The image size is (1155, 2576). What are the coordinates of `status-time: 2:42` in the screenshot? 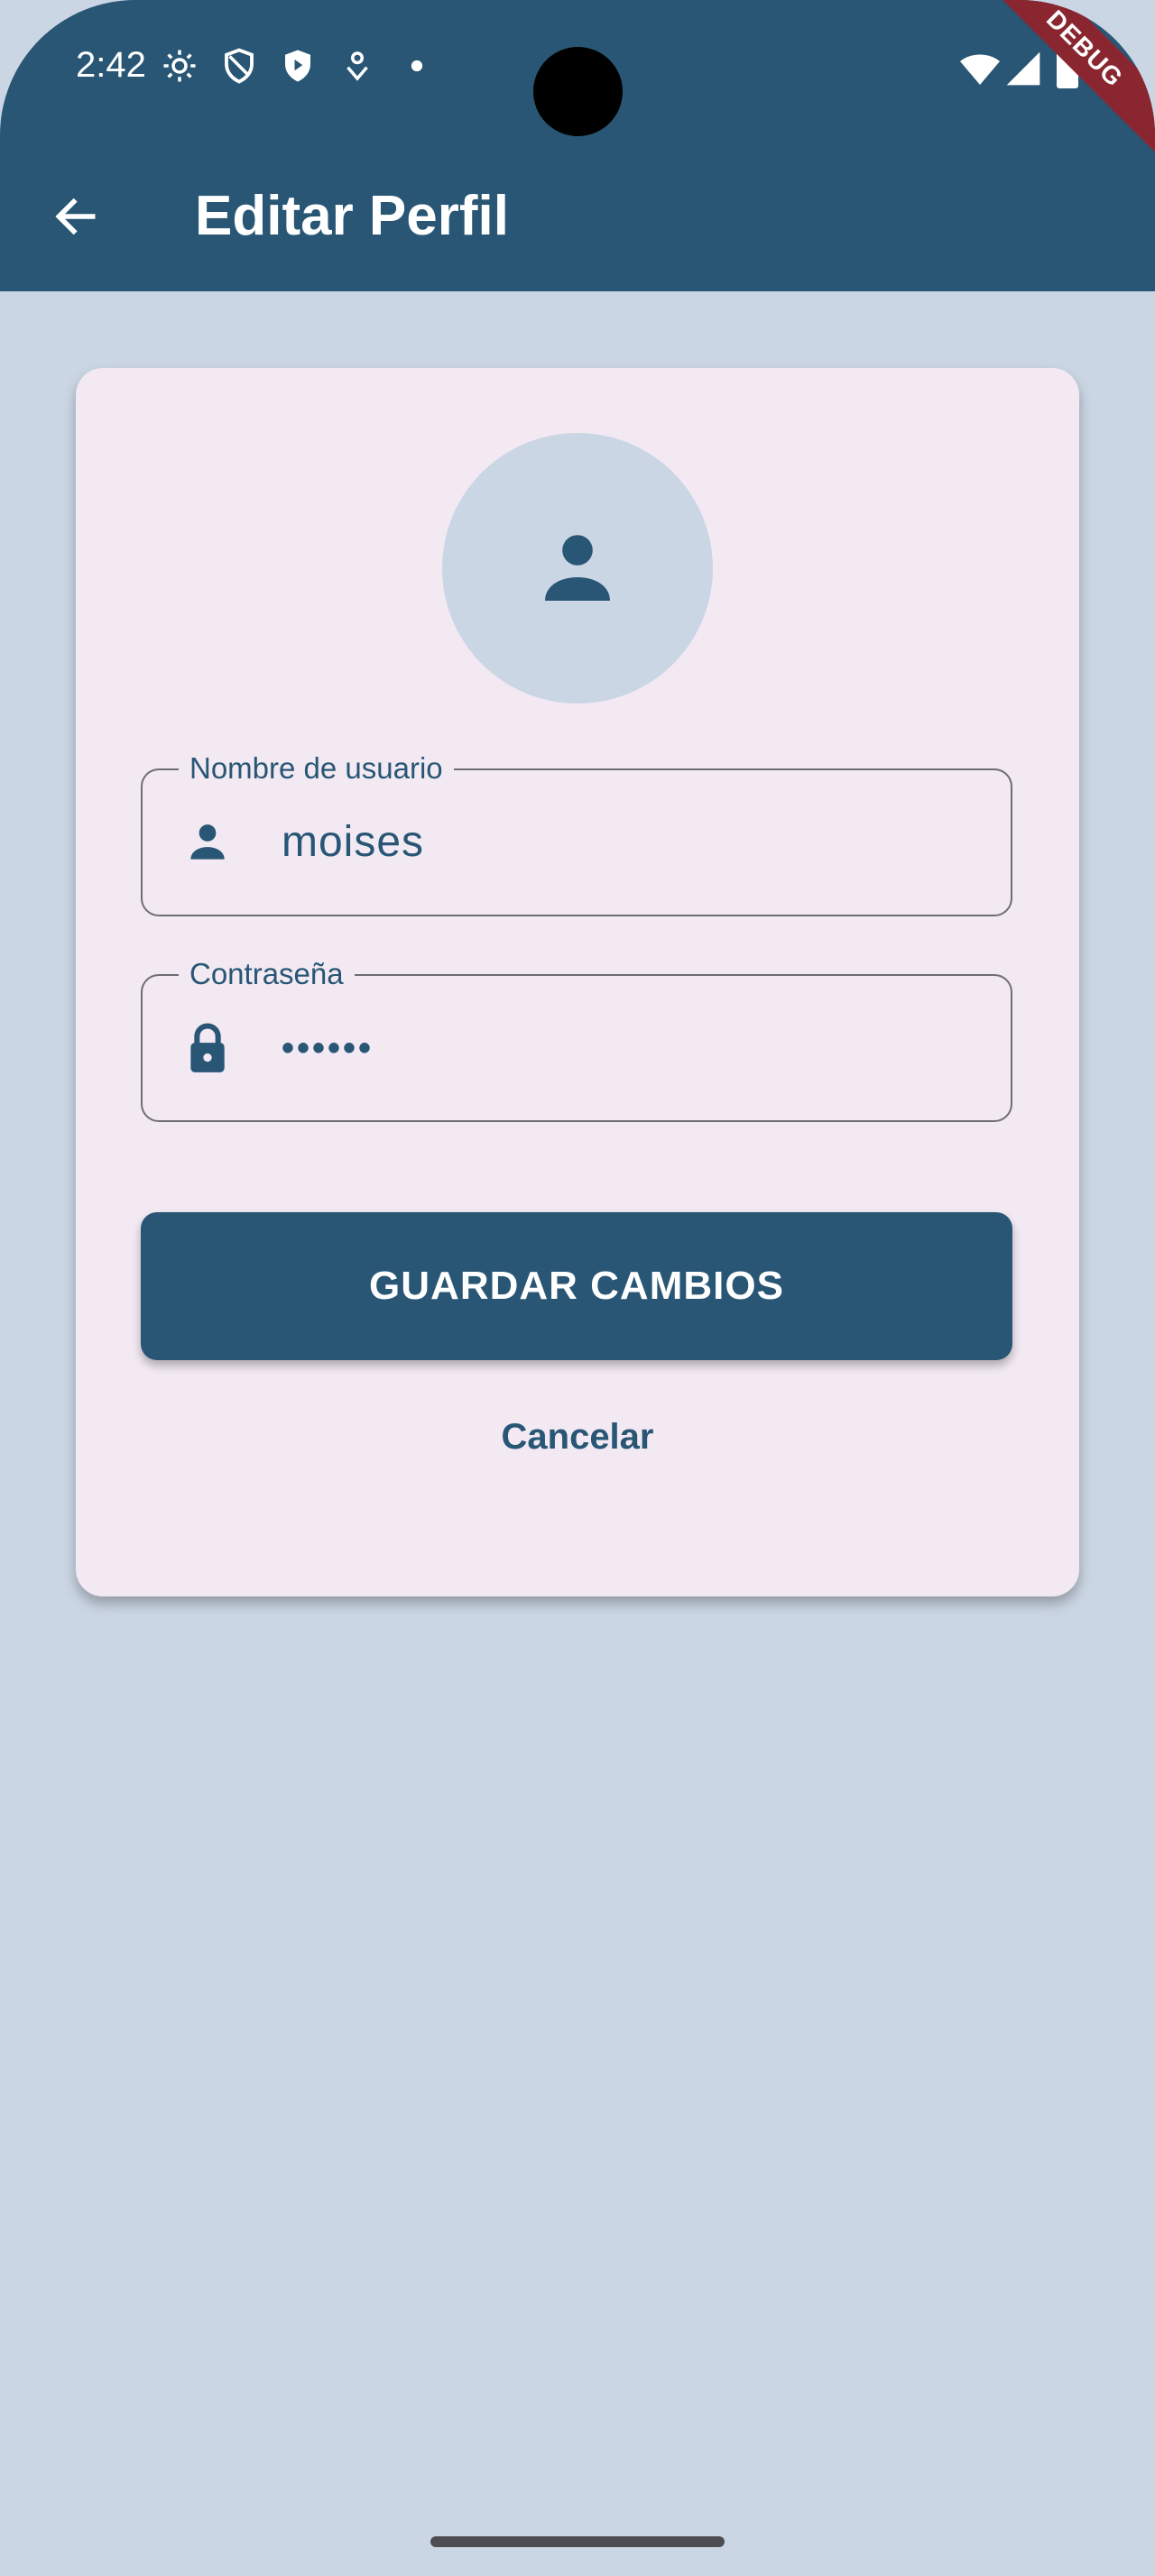 It's located at (111, 65).